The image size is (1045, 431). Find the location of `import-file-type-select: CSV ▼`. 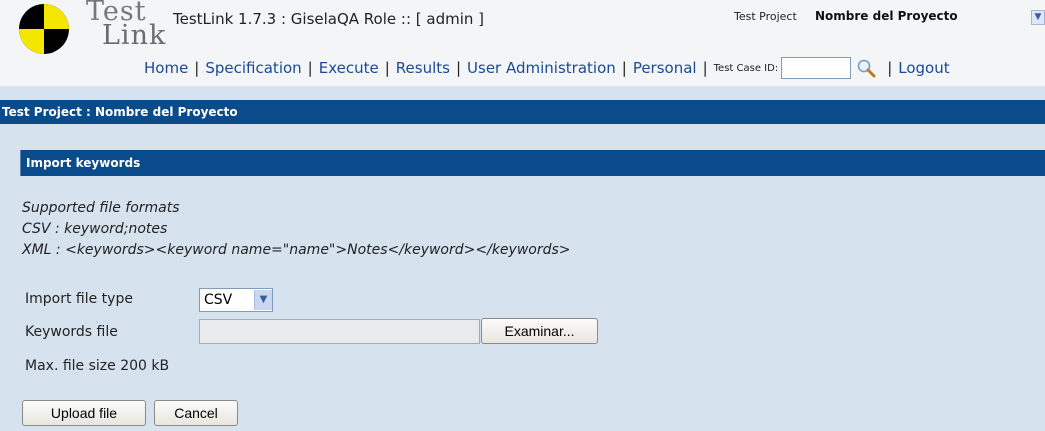

import-file-type-select: CSV ▼ is located at coordinates (236, 300).